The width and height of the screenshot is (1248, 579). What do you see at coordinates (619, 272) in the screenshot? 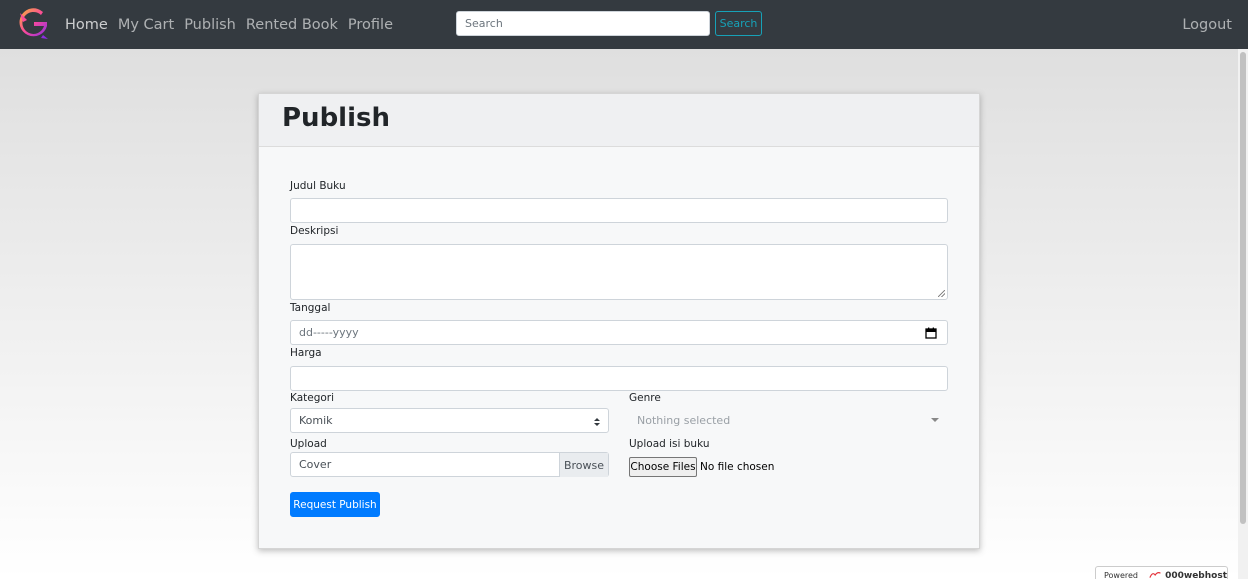
I see `deskripsi-textarea` at bounding box center [619, 272].